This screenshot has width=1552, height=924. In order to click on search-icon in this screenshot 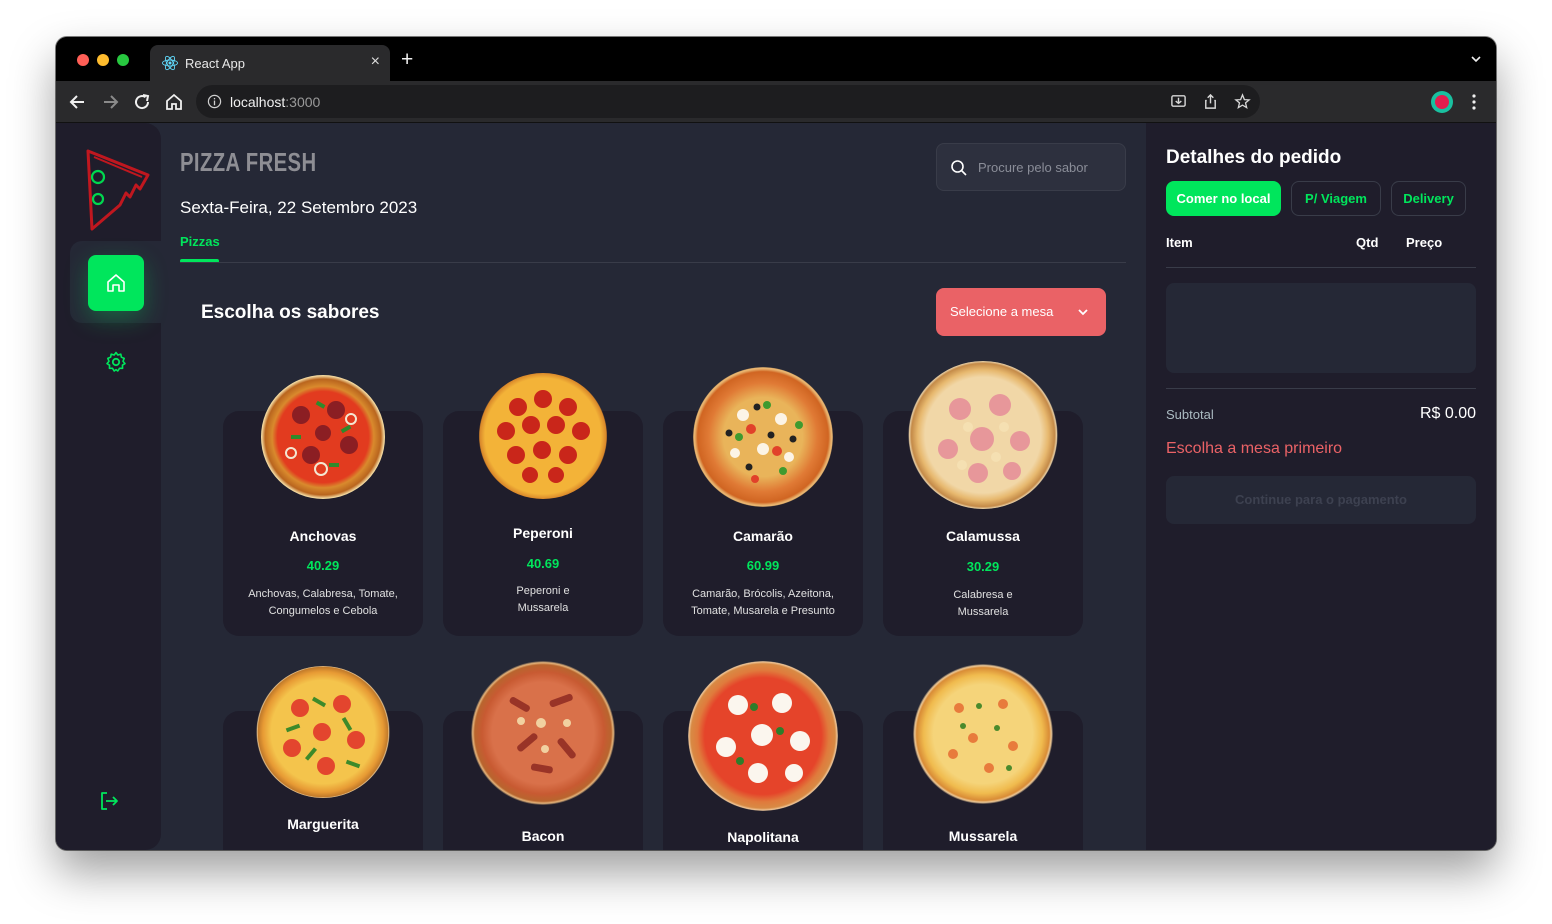, I will do `click(959, 168)`.